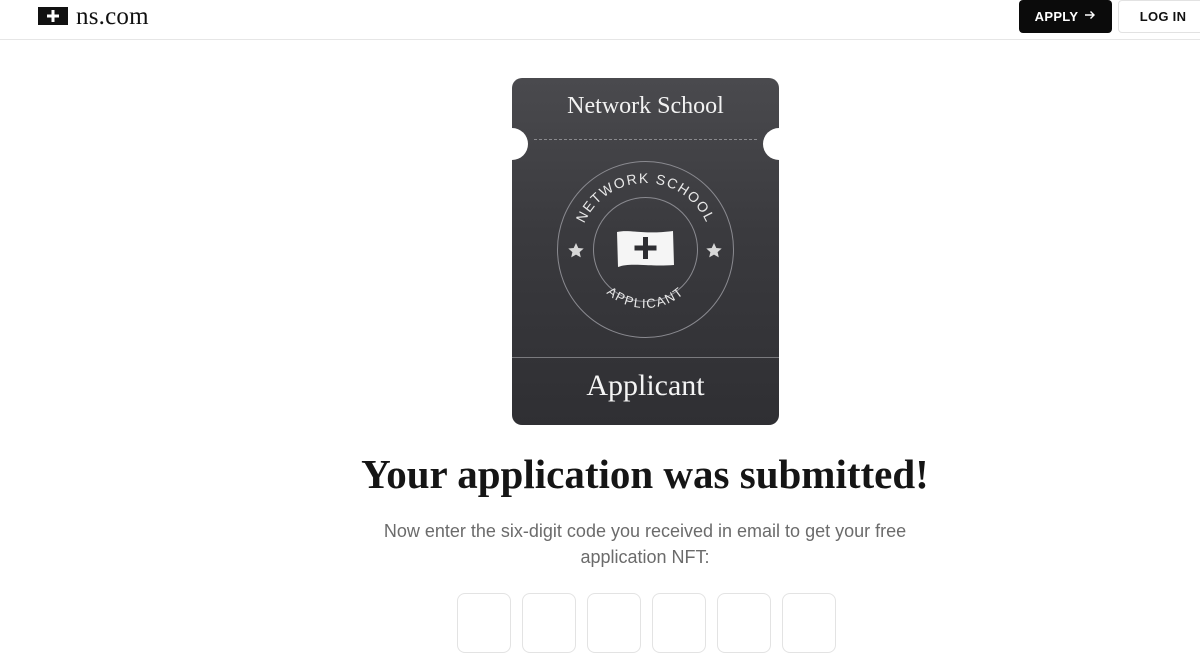  I want to click on network-school-seal: NETWORK SCHOOL APPLICANT, so click(645, 249).